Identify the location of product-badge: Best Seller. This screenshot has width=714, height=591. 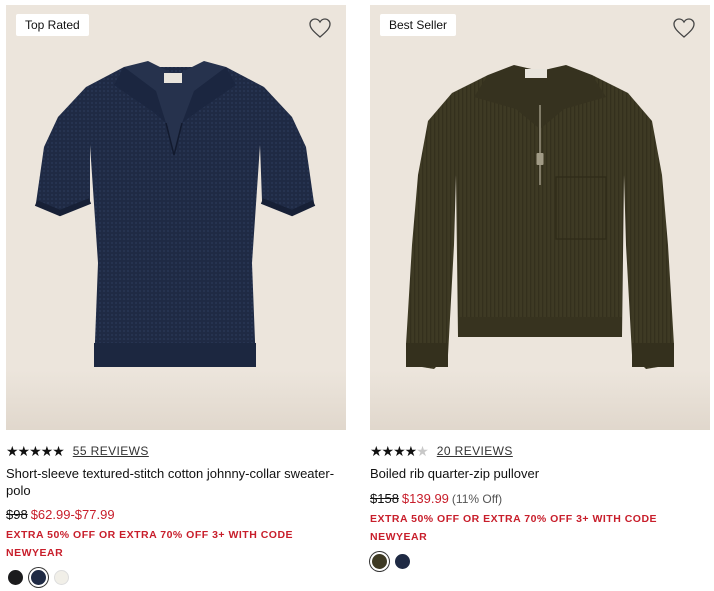
(418, 25).